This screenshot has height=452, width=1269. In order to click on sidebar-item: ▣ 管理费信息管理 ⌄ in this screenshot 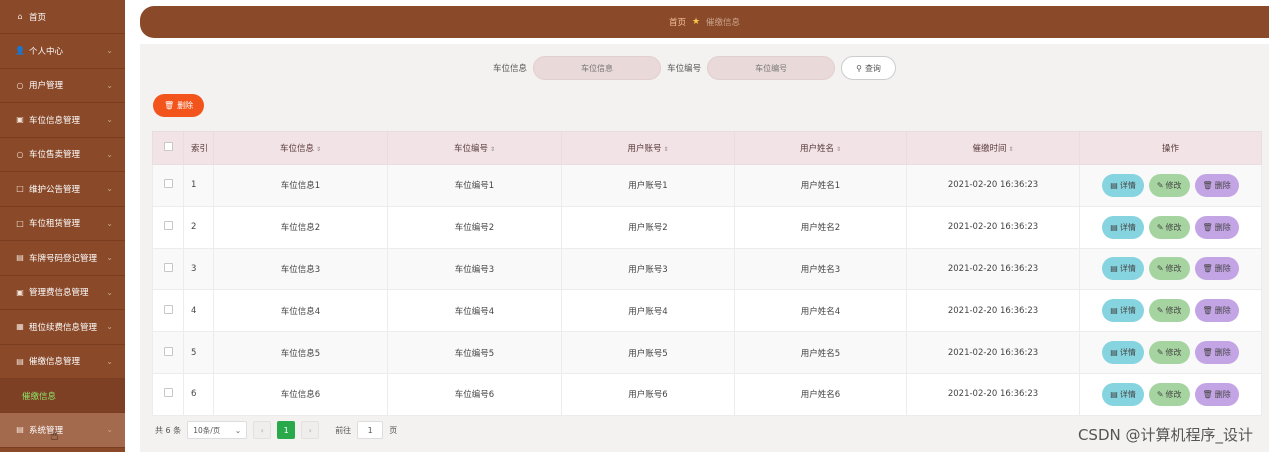, I will do `click(62, 293)`.